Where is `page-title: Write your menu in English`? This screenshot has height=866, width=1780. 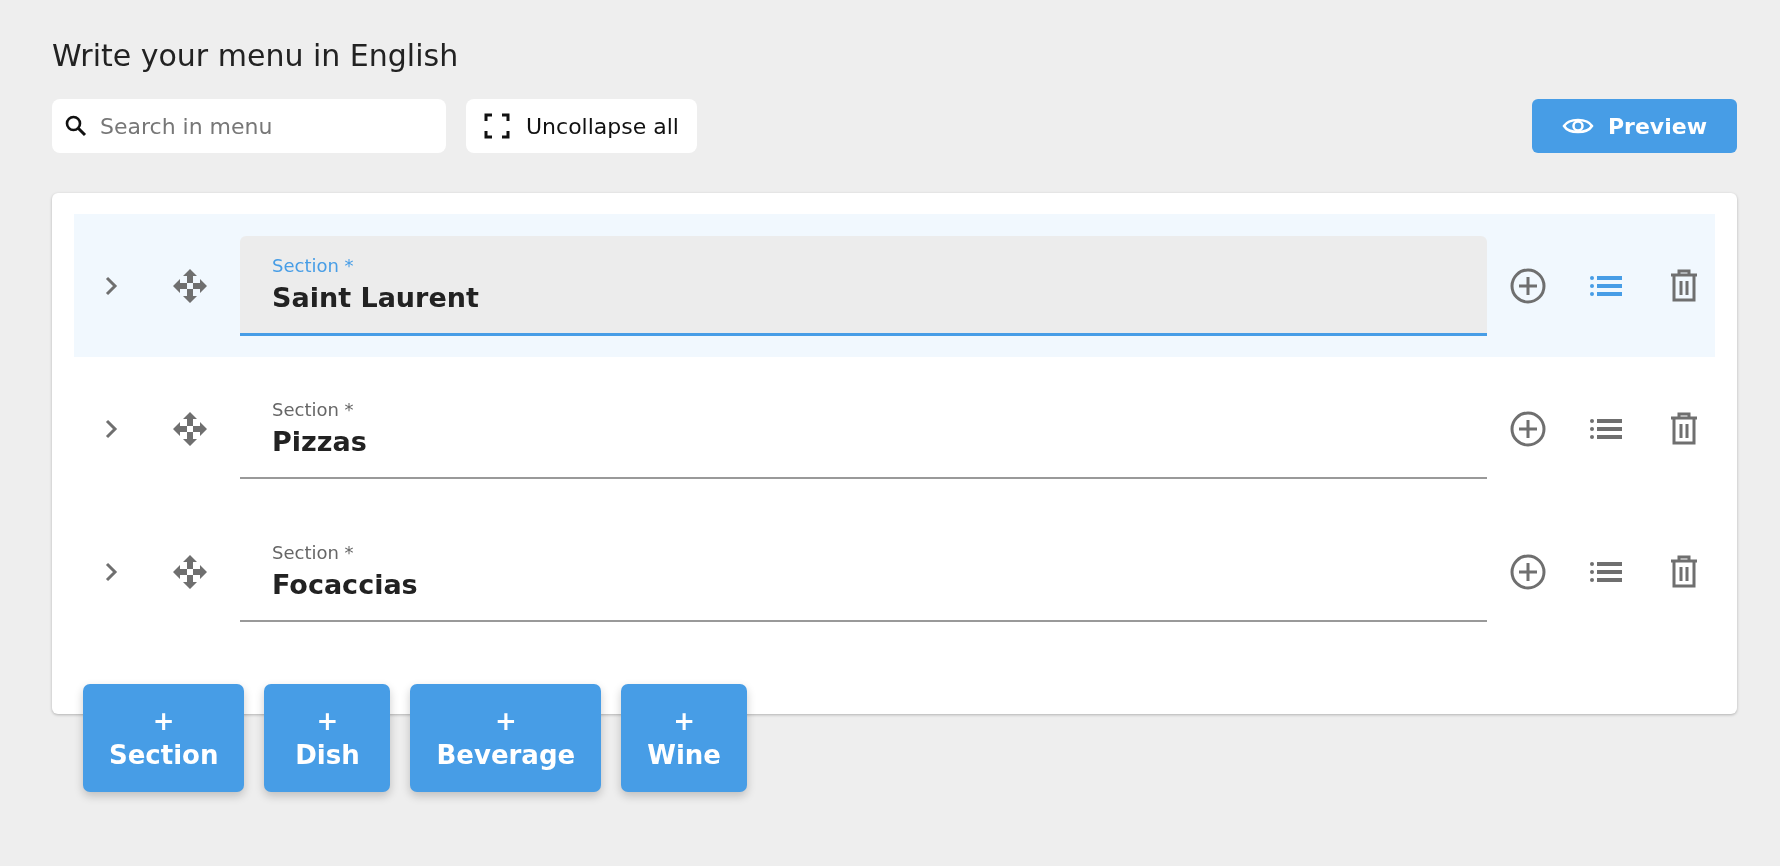 page-title: Write your menu in English is located at coordinates (256, 55).